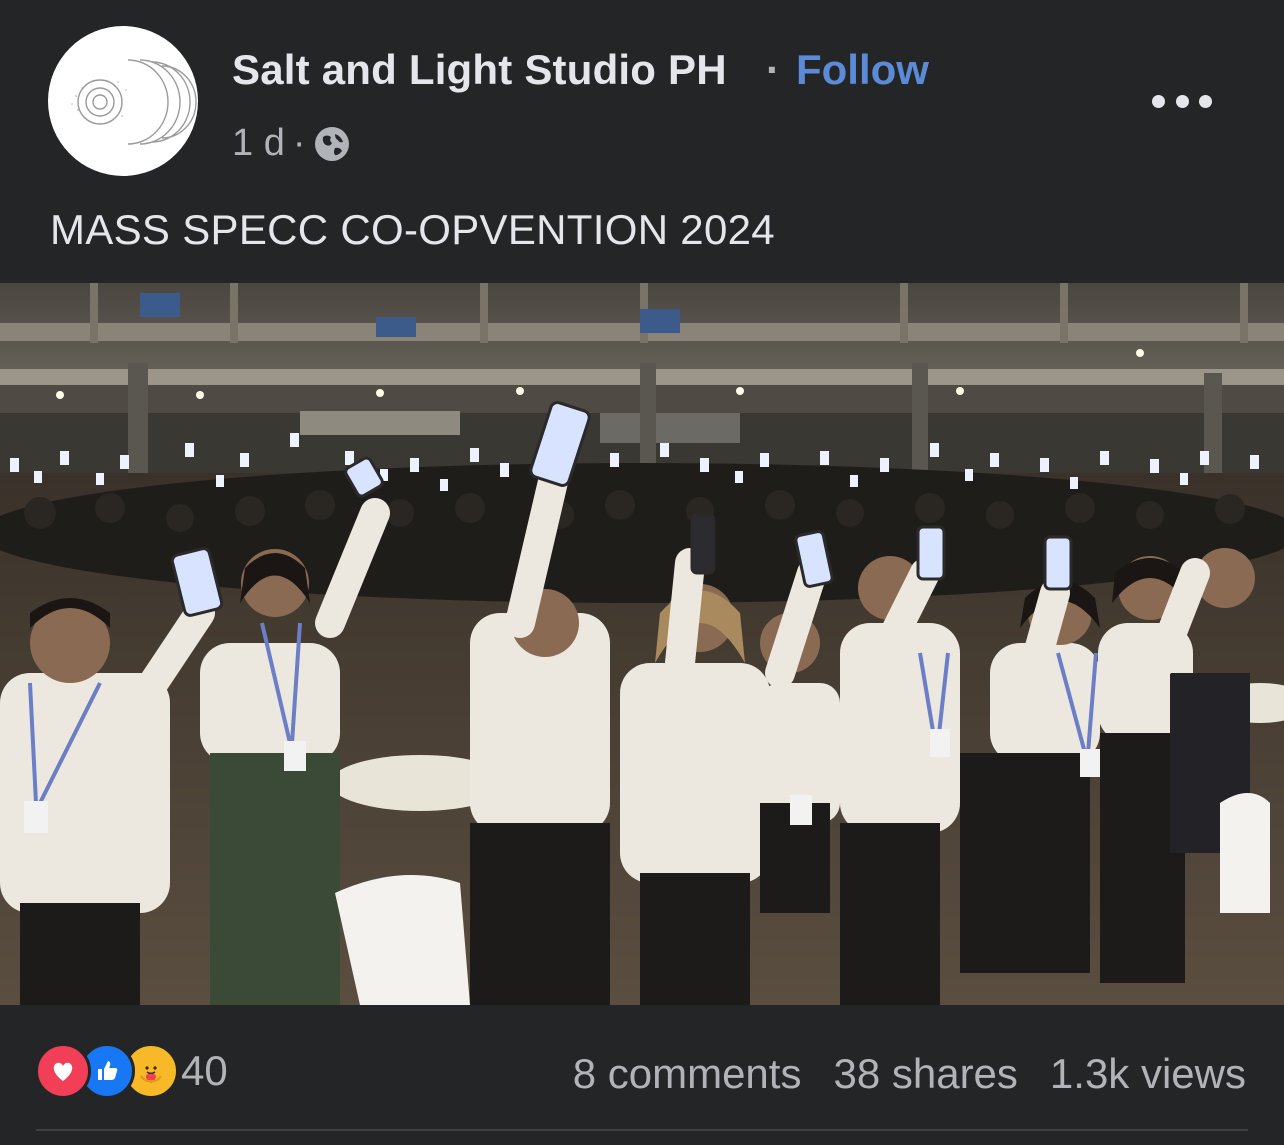  I want to click on follow-button: Follow, so click(862, 70).